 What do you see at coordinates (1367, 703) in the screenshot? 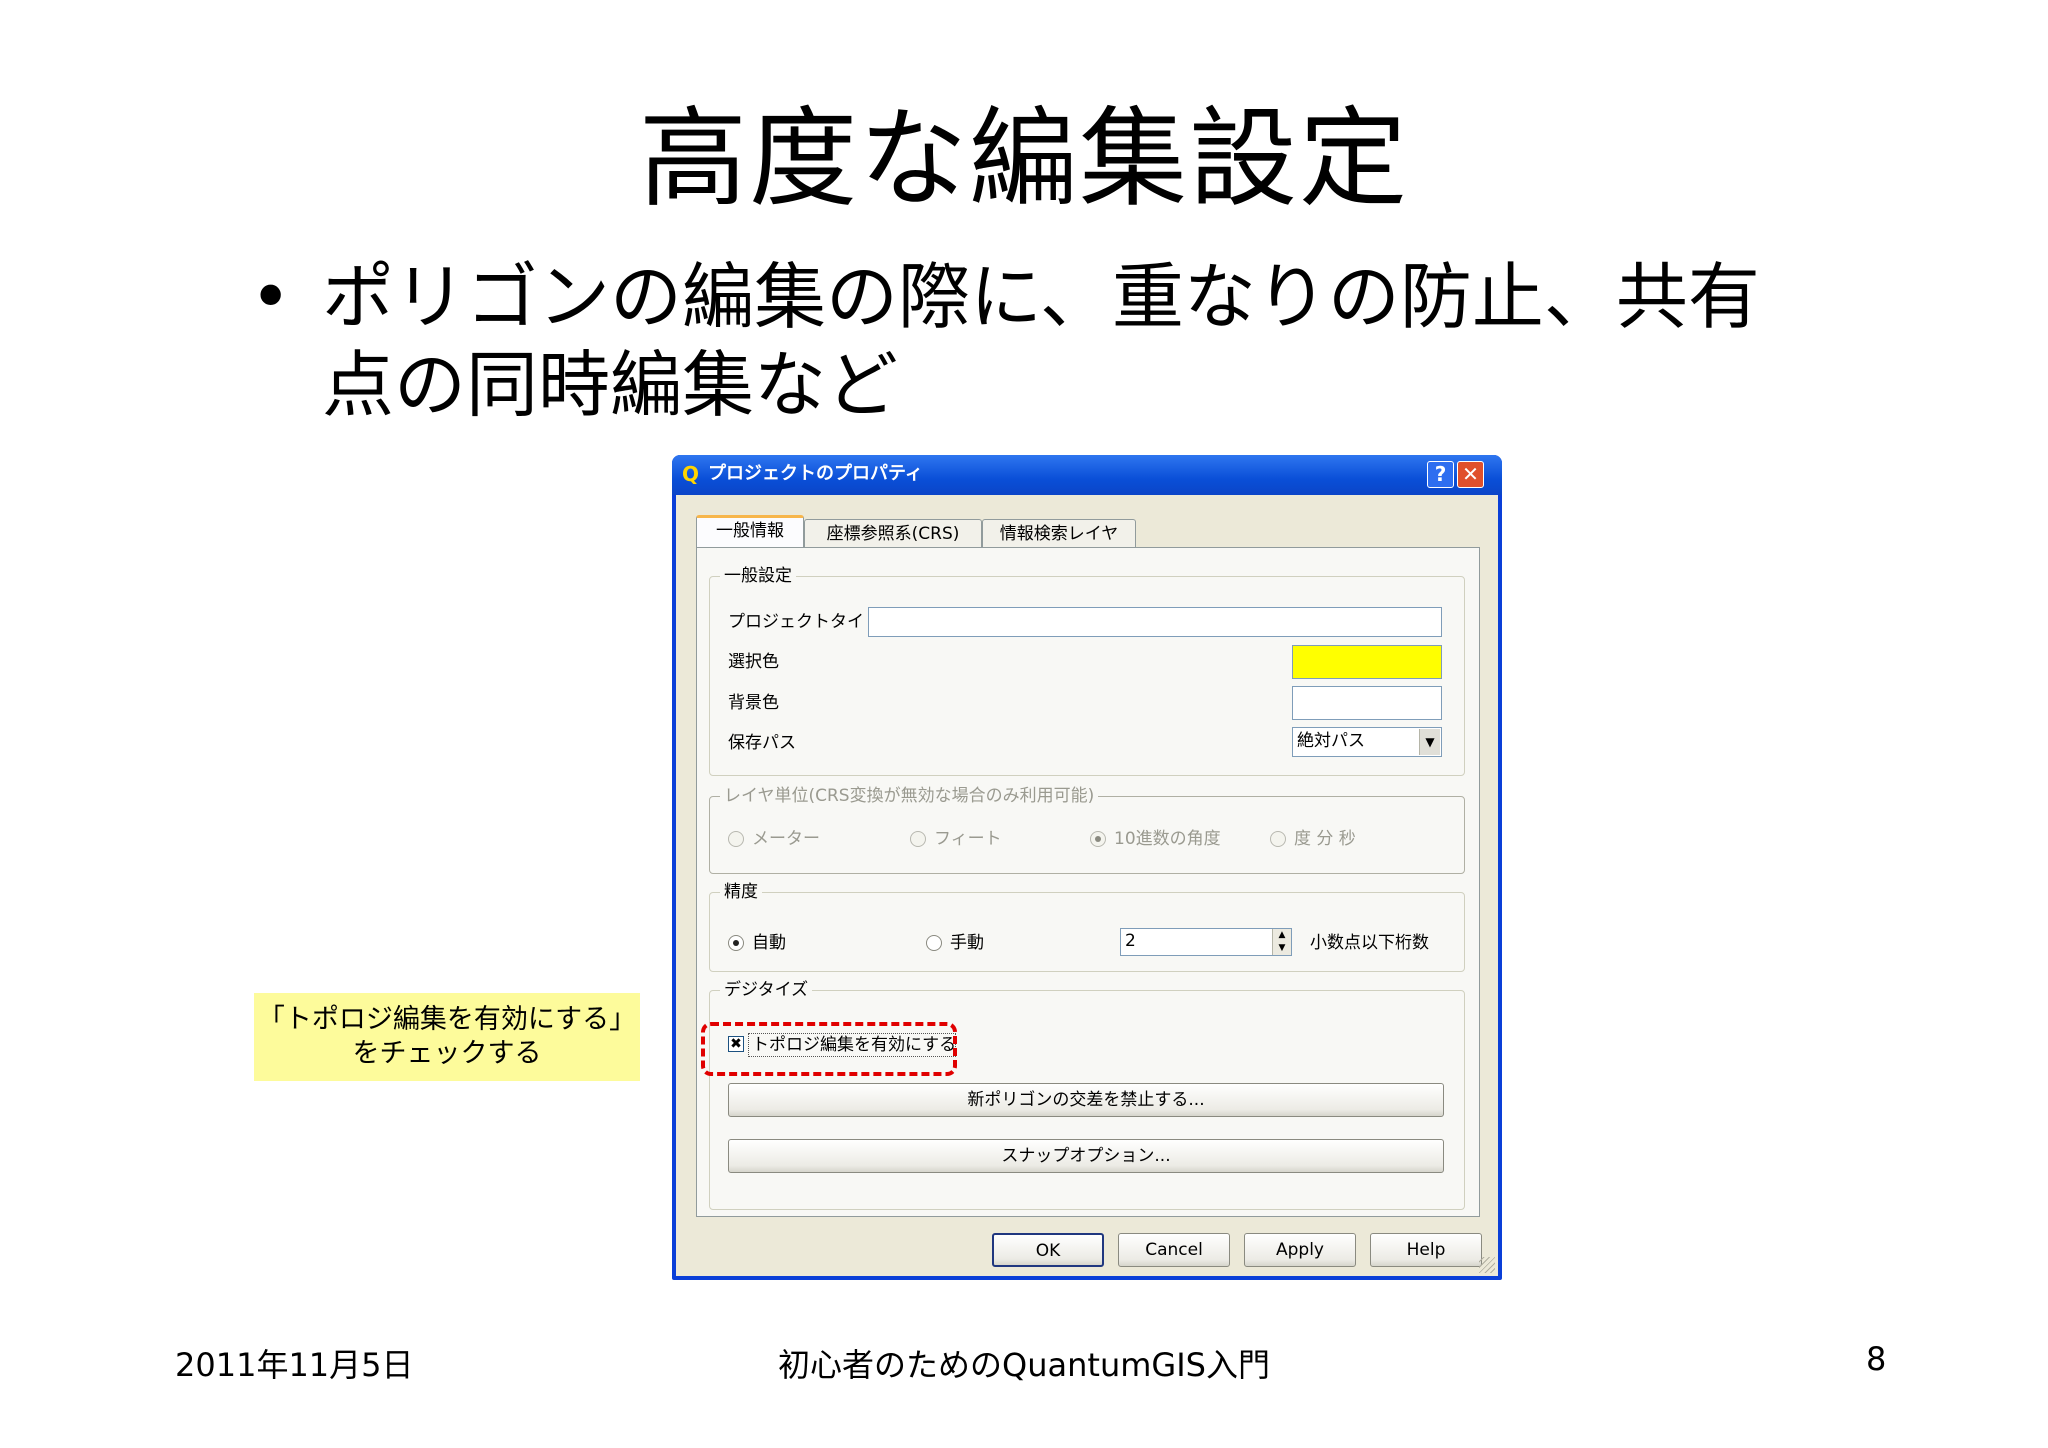
I see `background-color-button` at bounding box center [1367, 703].